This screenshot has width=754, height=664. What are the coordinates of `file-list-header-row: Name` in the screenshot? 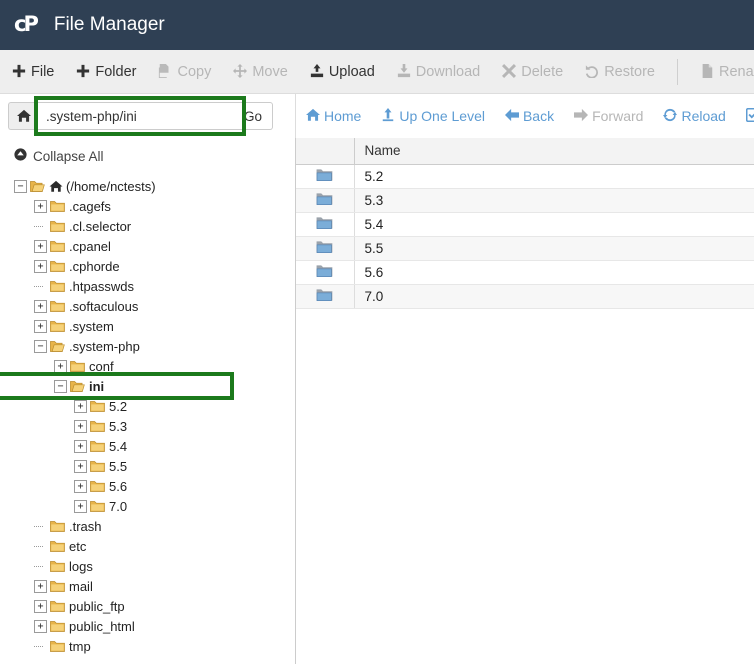 It's located at (525, 151).